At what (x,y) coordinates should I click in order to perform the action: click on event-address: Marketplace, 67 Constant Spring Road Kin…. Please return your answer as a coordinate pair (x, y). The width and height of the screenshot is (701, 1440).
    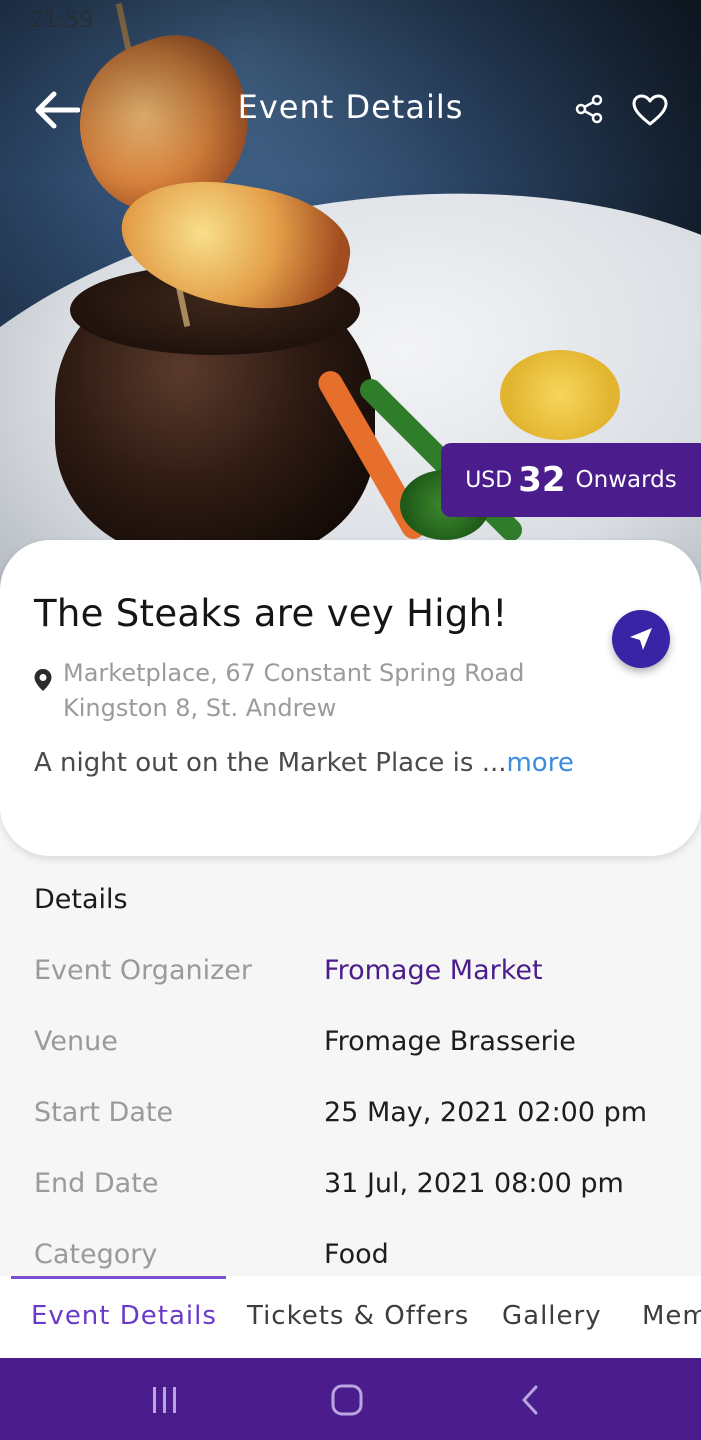
    Looking at the image, I should click on (293, 691).